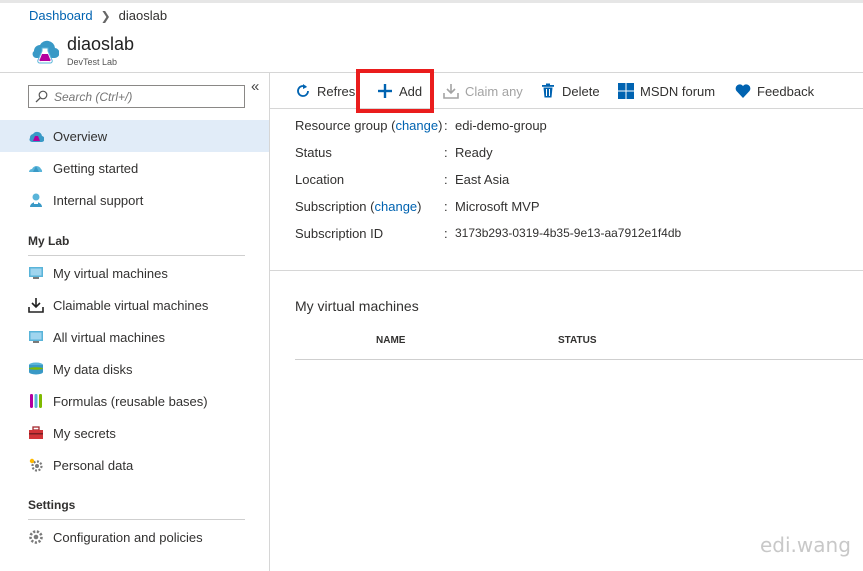 This screenshot has width=863, height=571. I want to click on sidebar-item-all-virtual-machines: All virtual machines, so click(134, 337).